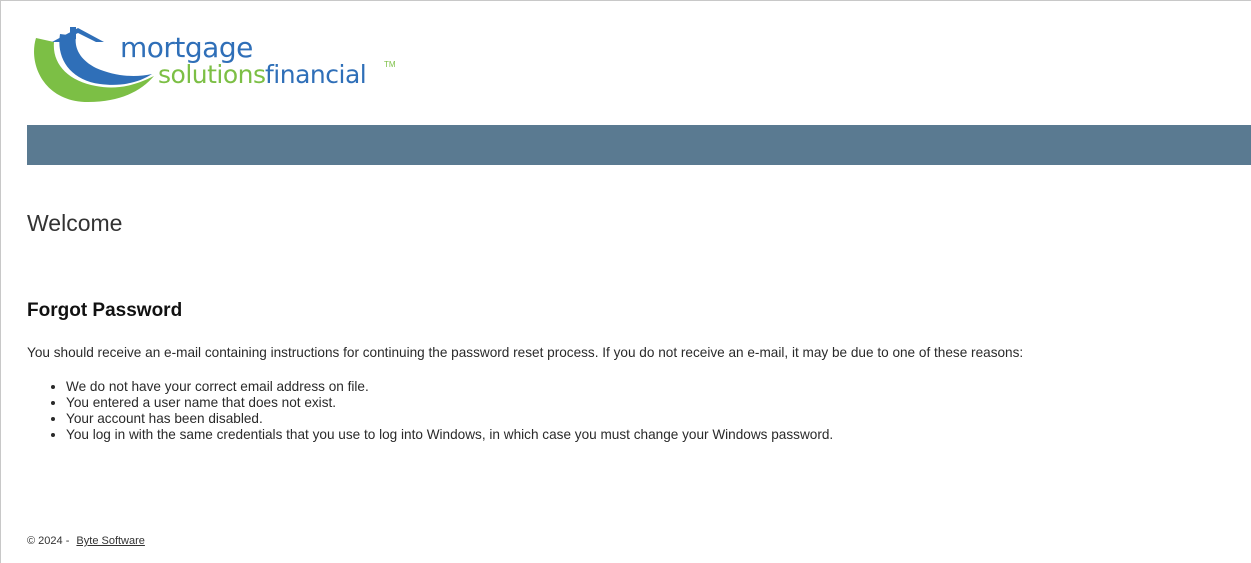 The height and width of the screenshot is (563, 1251). What do you see at coordinates (75, 223) in the screenshot?
I see `page-title: Welcome` at bounding box center [75, 223].